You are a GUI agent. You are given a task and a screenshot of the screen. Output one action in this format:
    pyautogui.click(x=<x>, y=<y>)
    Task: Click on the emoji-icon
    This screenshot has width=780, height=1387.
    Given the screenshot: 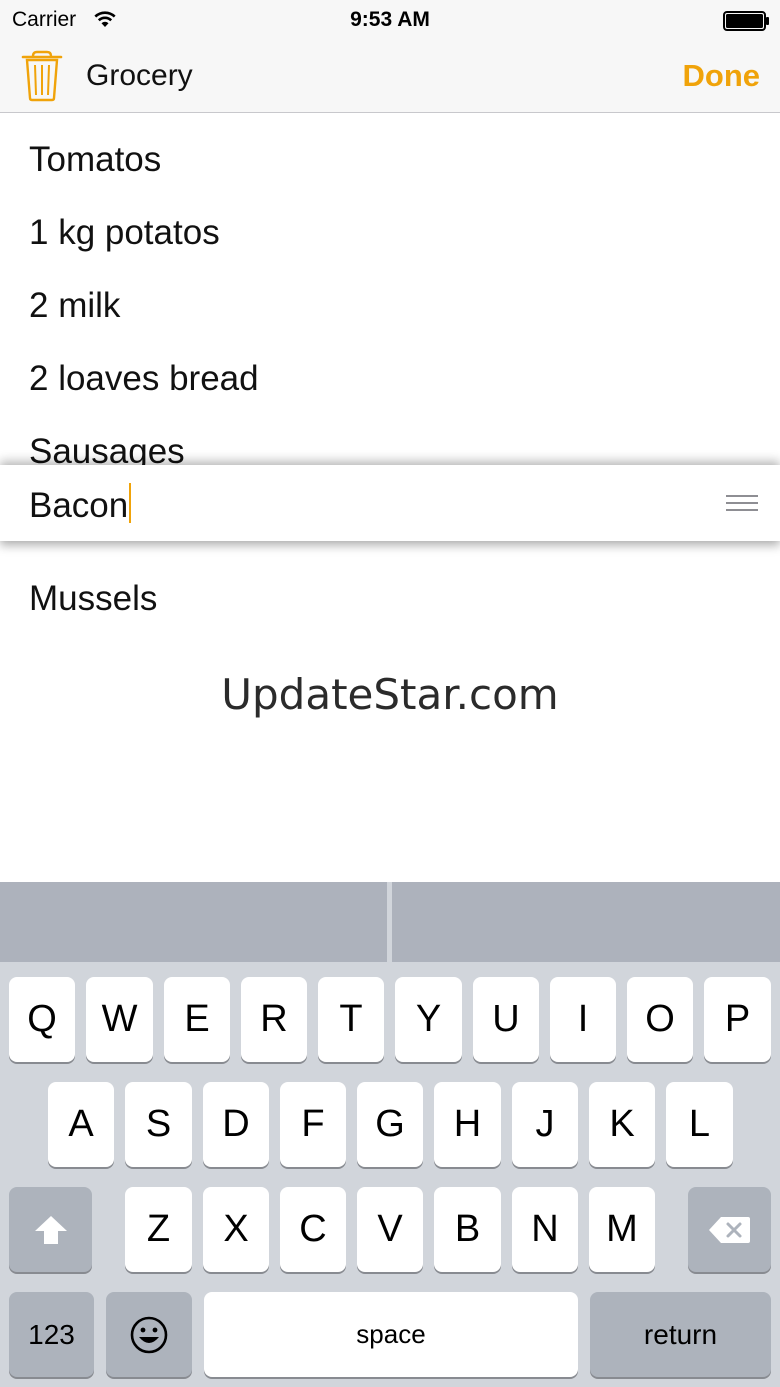 What is the action you would take?
    pyautogui.click(x=149, y=1334)
    